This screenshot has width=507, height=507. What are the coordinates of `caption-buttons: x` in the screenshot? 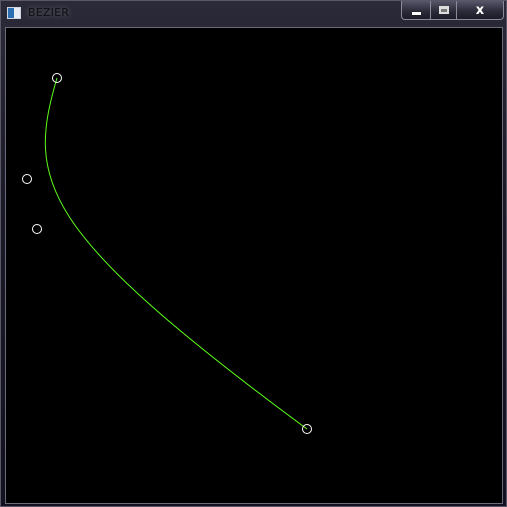 It's located at (452, 10).